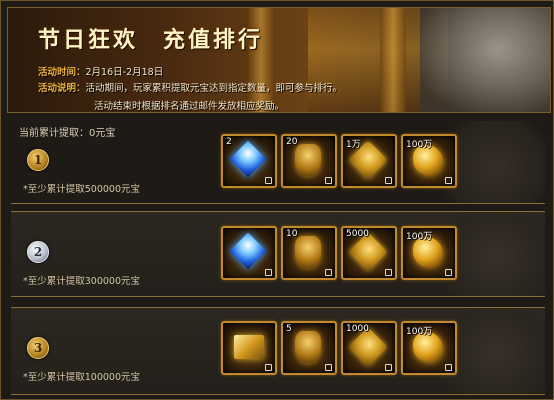 The width and height of the screenshot is (554, 400). What do you see at coordinates (62, 72) in the screenshot?
I see `event-period-label: 活动时间：` at bounding box center [62, 72].